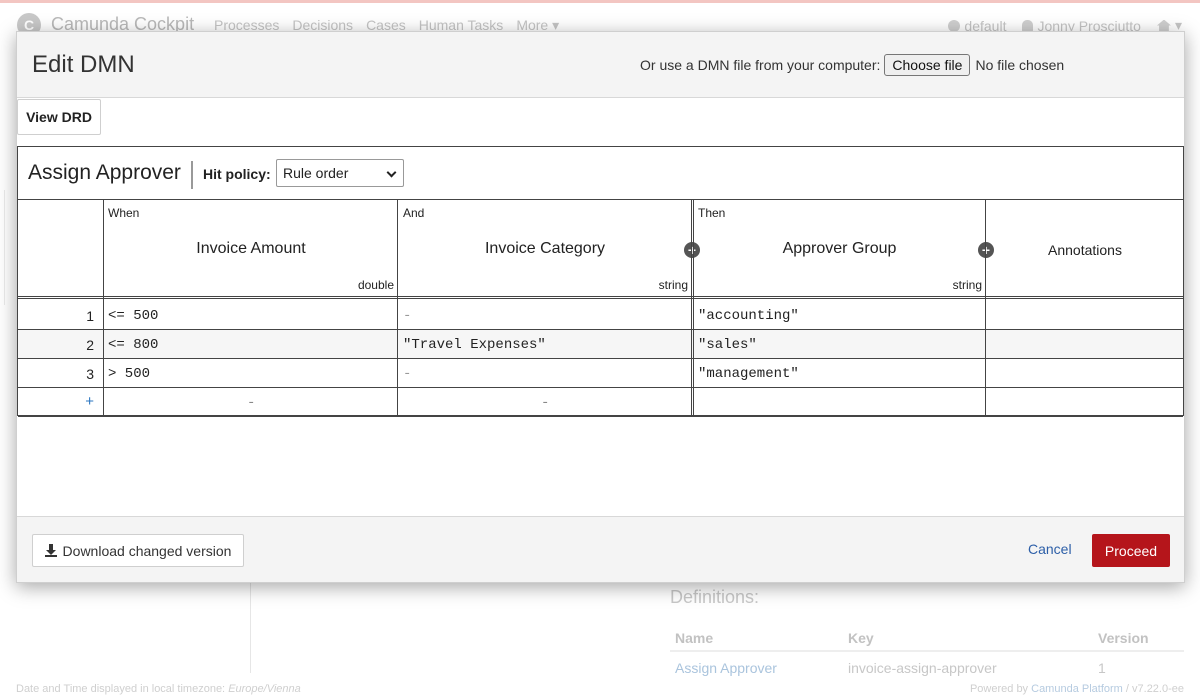 The image size is (1200, 700). I want to click on download-icon, so click(50, 550).